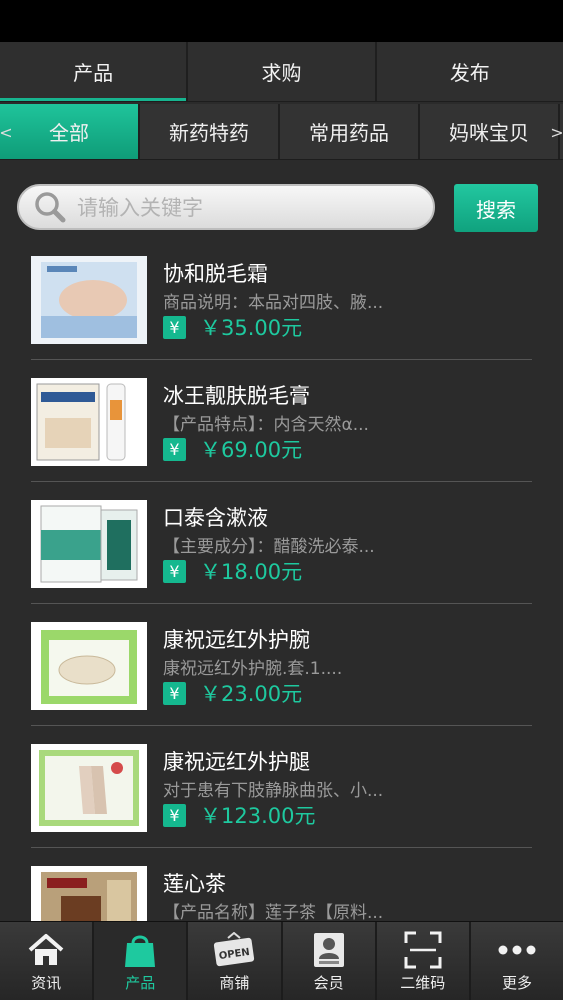 The height and width of the screenshot is (1000, 563). I want to click on product-price: ￥69.00元, so click(251, 450).